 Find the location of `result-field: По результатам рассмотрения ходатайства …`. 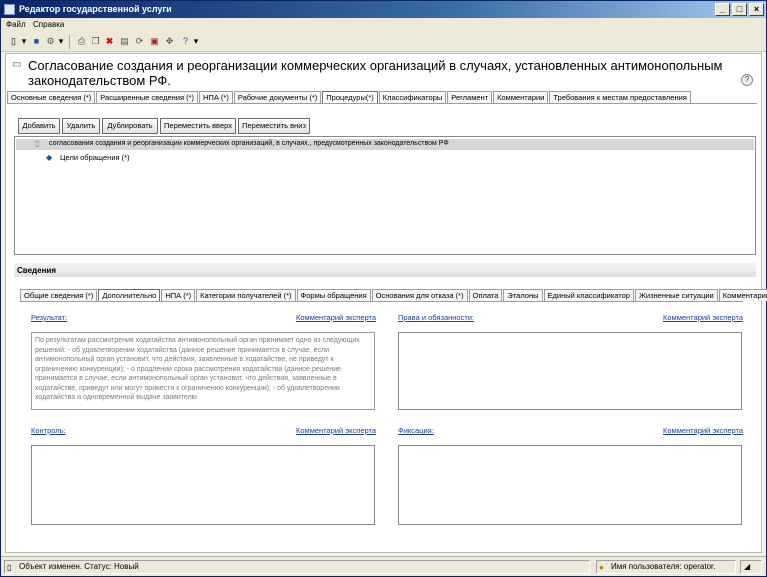

result-field: По результатам рассмотрения ходатайства … is located at coordinates (203, 371).